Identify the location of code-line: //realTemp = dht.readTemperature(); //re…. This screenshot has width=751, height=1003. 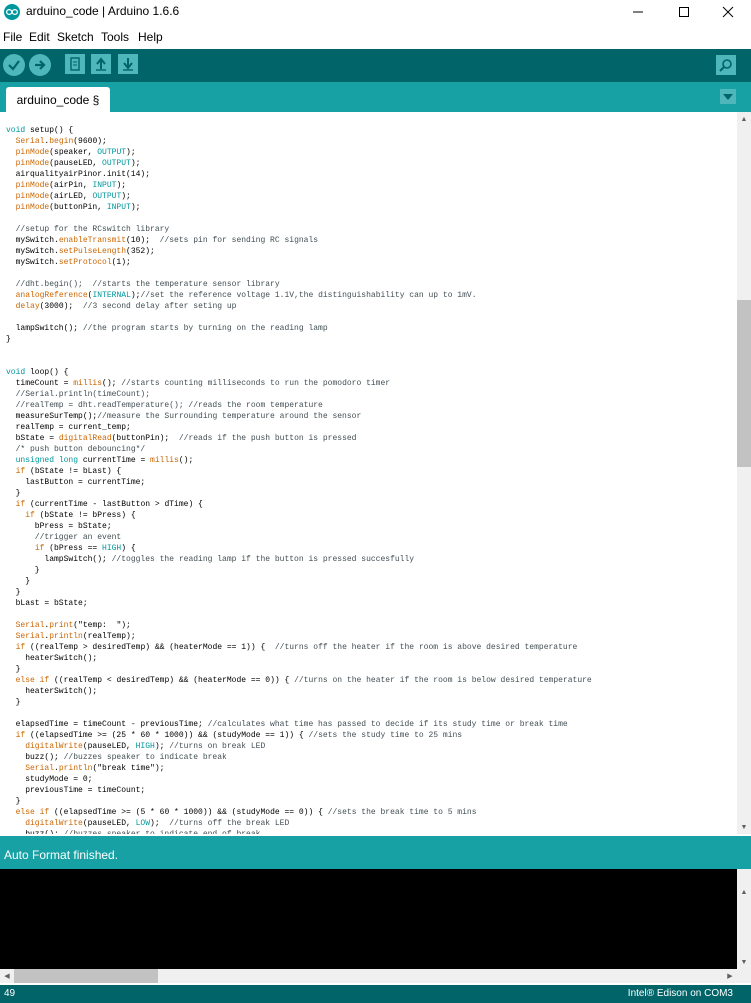
(164, 405).